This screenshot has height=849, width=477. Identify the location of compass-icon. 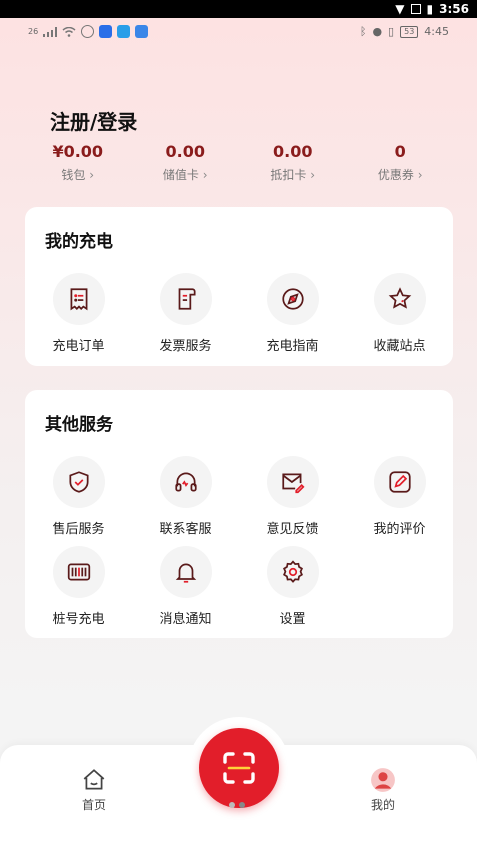
(292, 299).